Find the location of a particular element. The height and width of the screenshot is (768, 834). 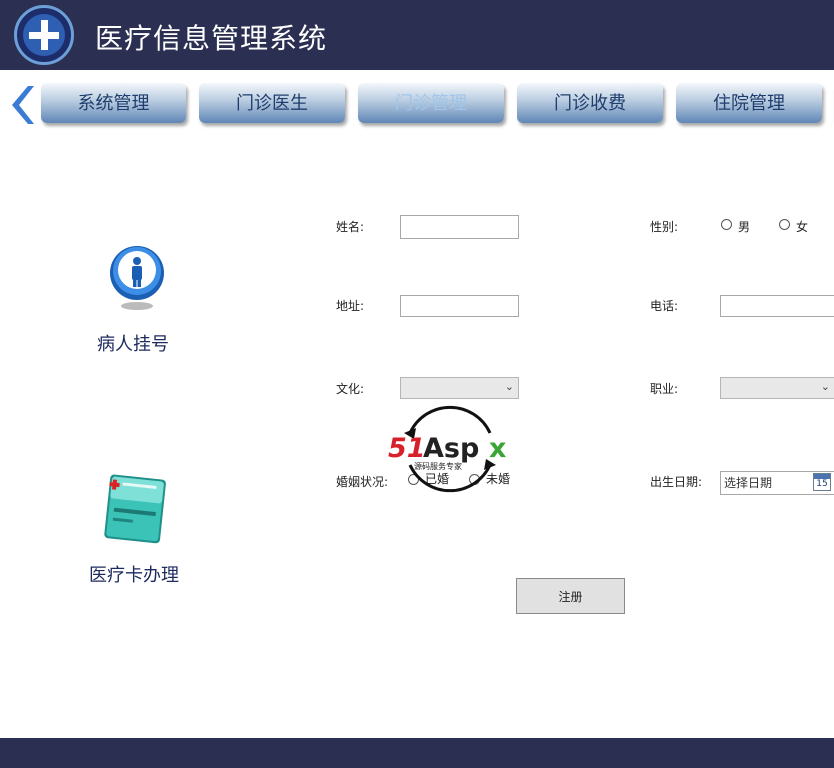

svg-text: x is located at coordinates (497, 448).